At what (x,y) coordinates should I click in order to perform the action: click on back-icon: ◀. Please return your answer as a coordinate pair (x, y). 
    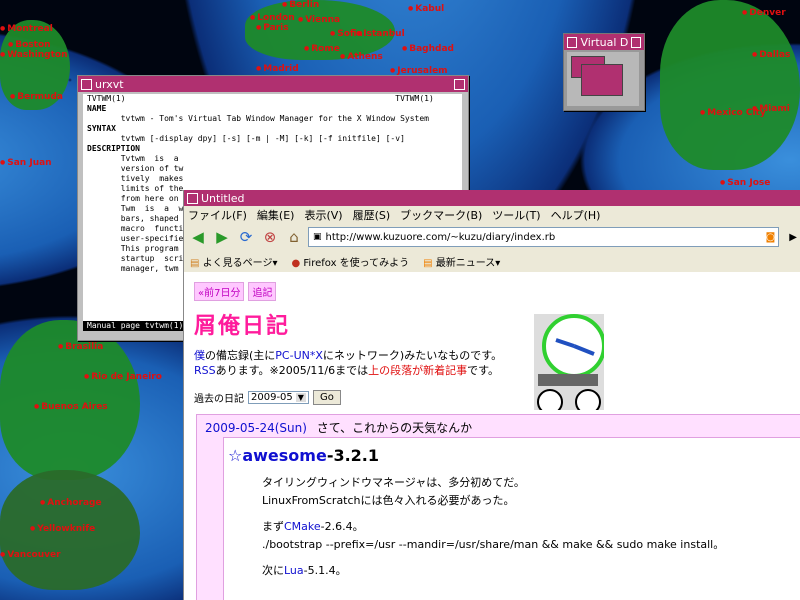
    Looking at the image, I should click on (198, 237).